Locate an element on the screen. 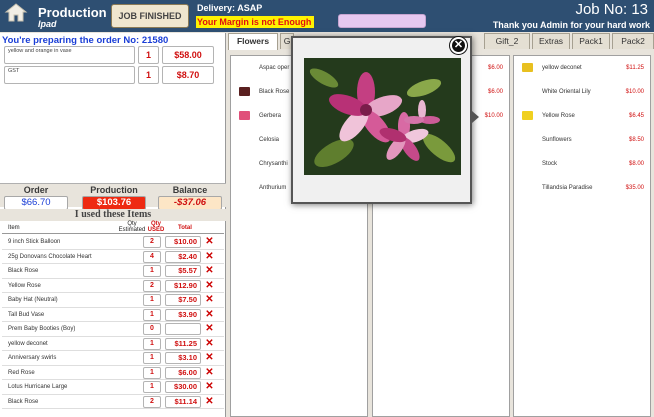 The image size is (654, 417). yellow-rose-icon is located at coordinates (527, 115).